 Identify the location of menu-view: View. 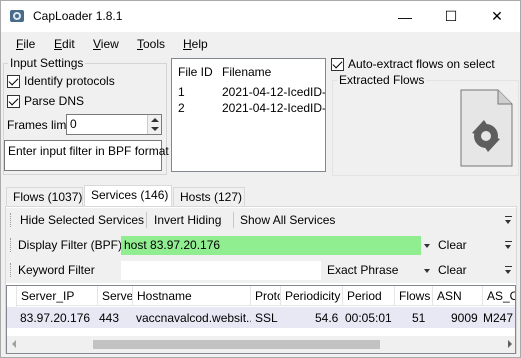
(106, 44).